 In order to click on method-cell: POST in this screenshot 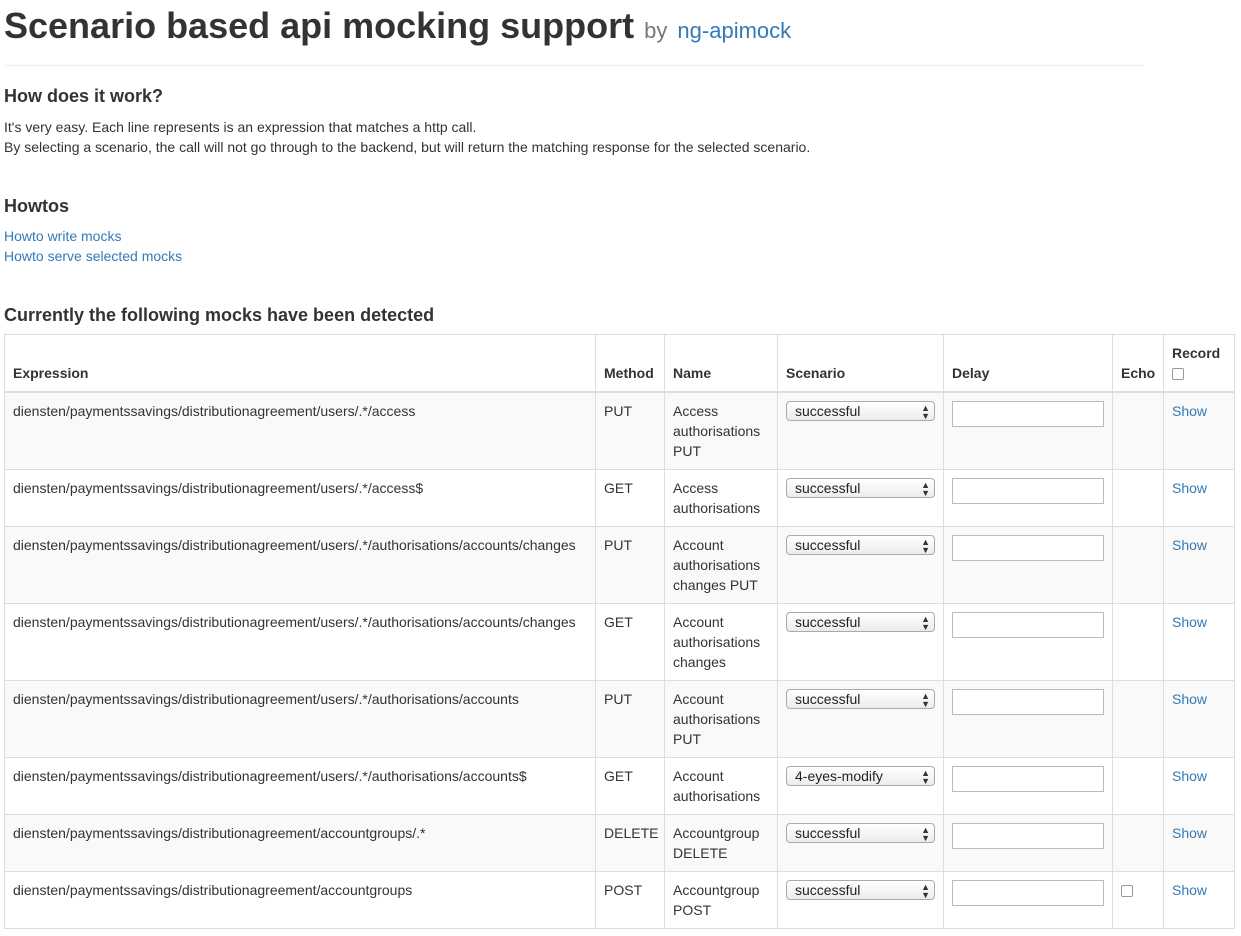, I will do `click(630, 900)`.